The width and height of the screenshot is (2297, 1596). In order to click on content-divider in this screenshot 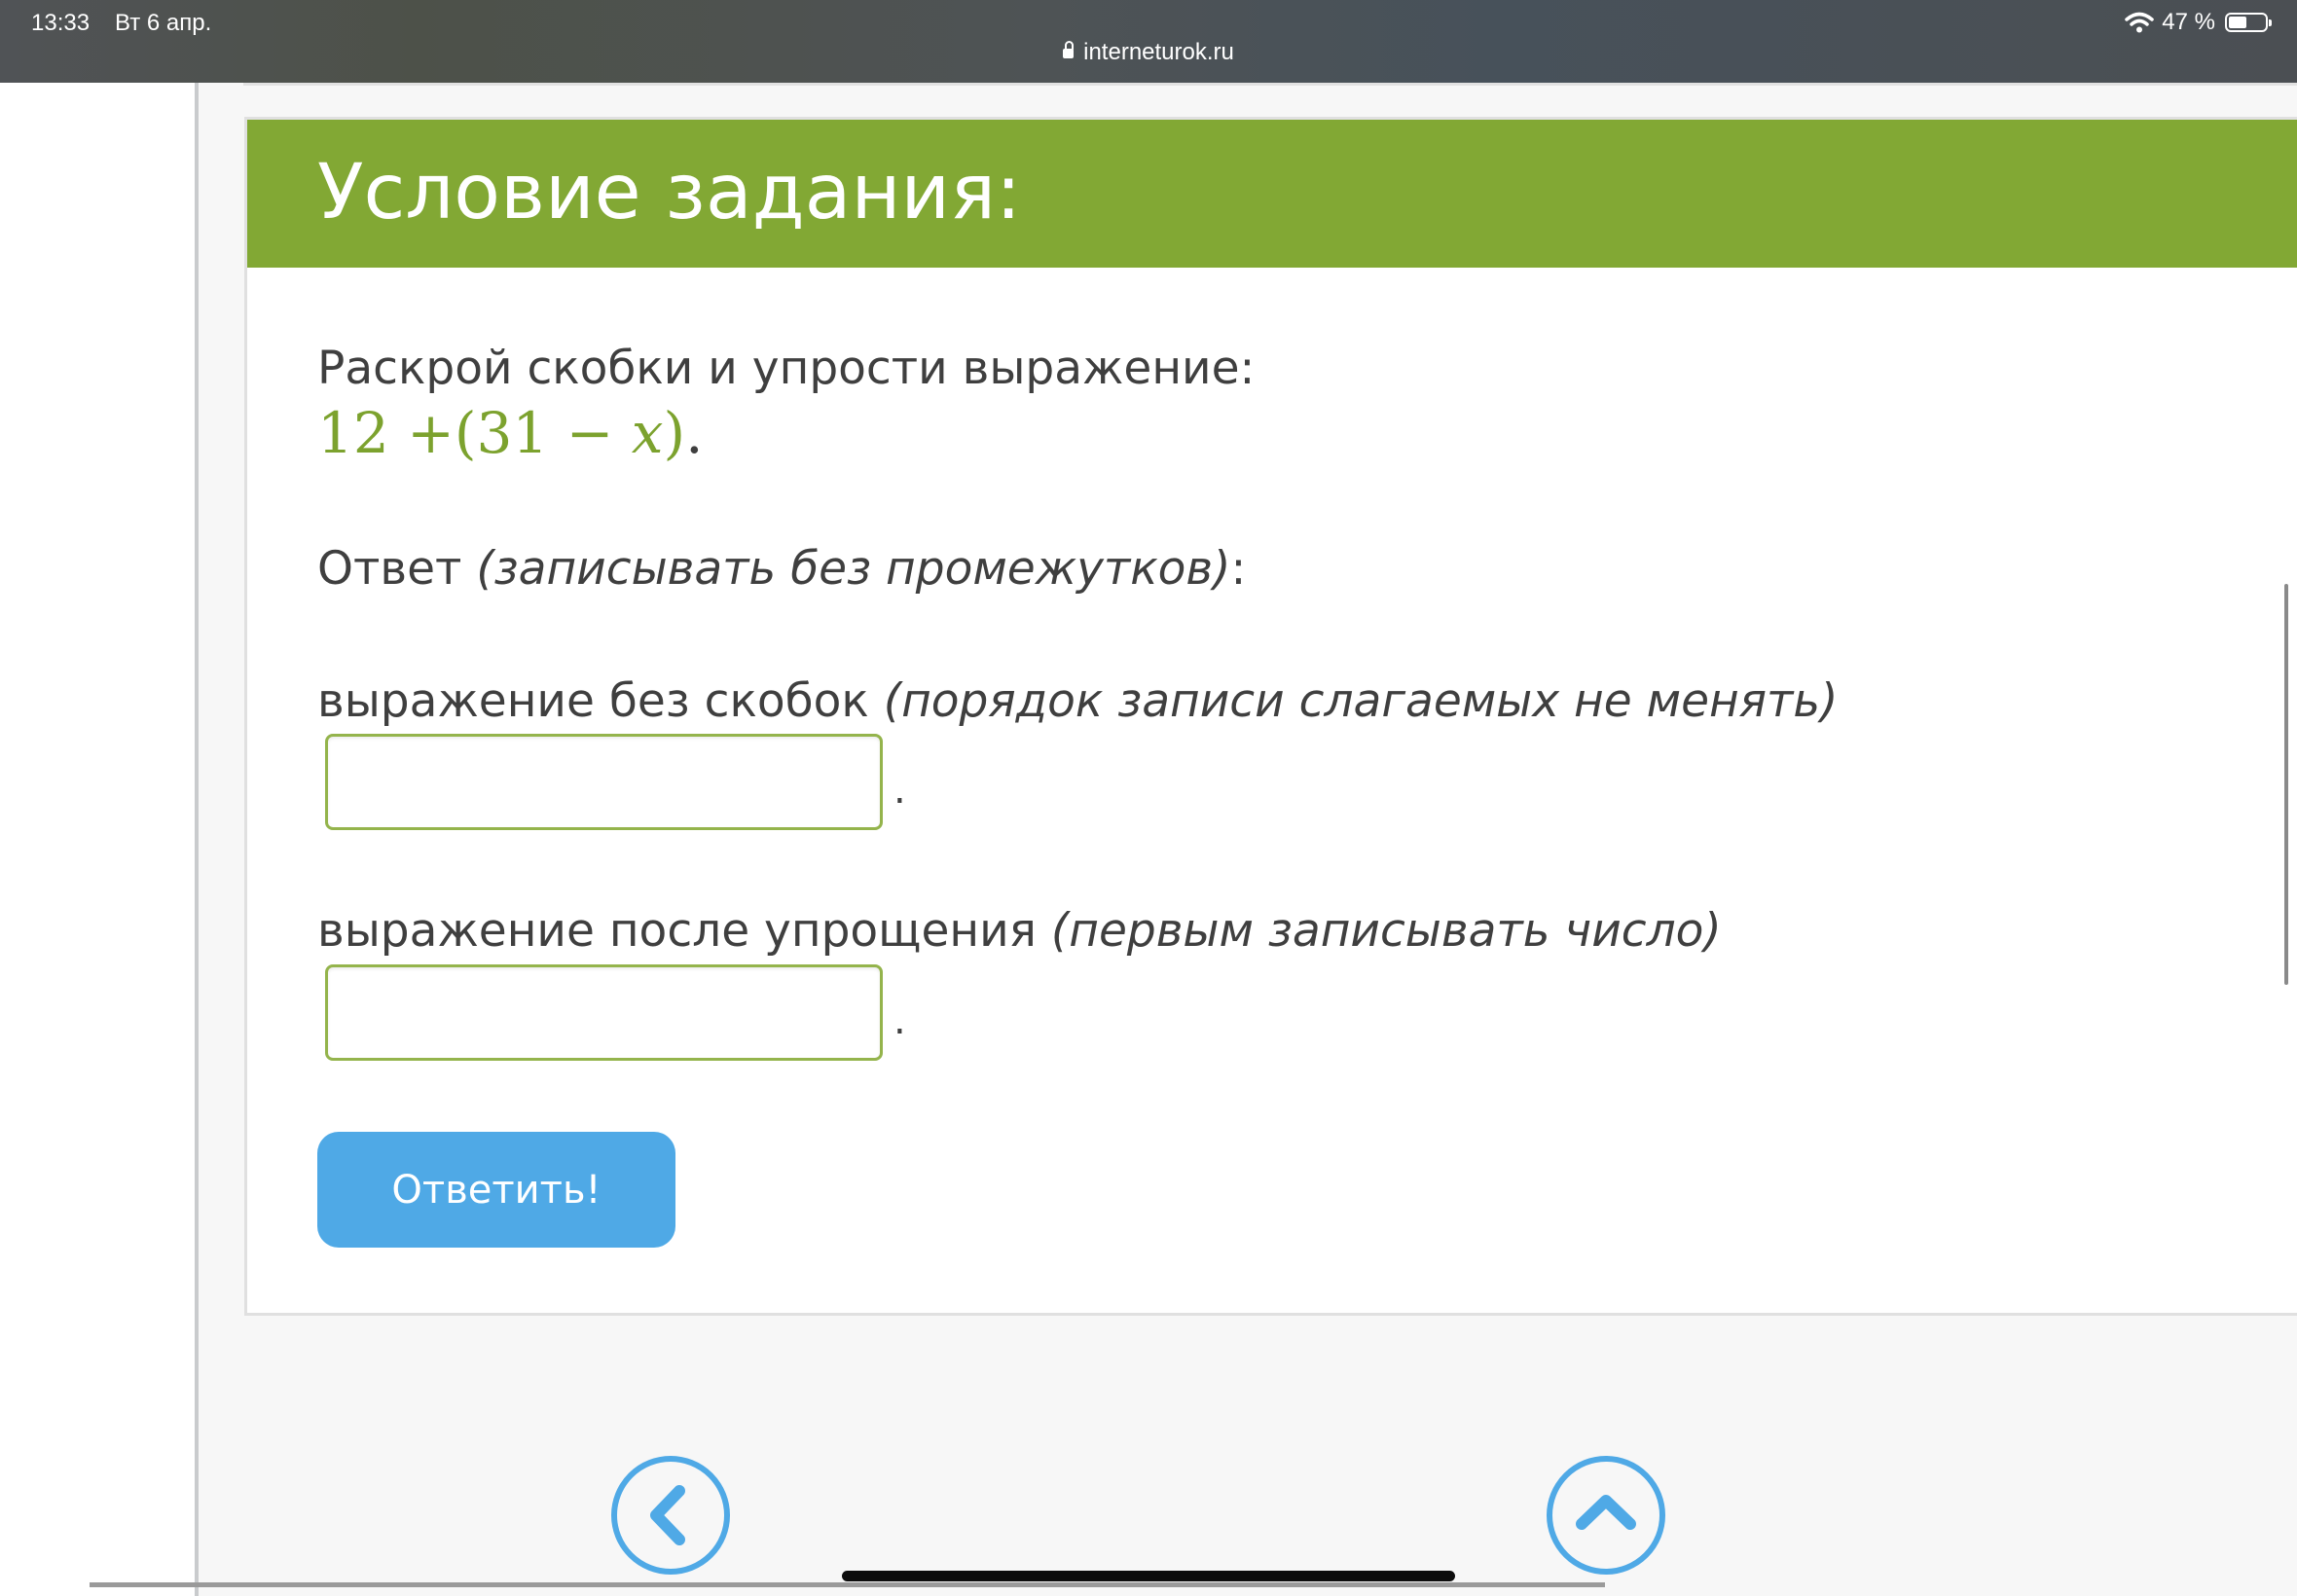, I will do `click(197, 839)`.